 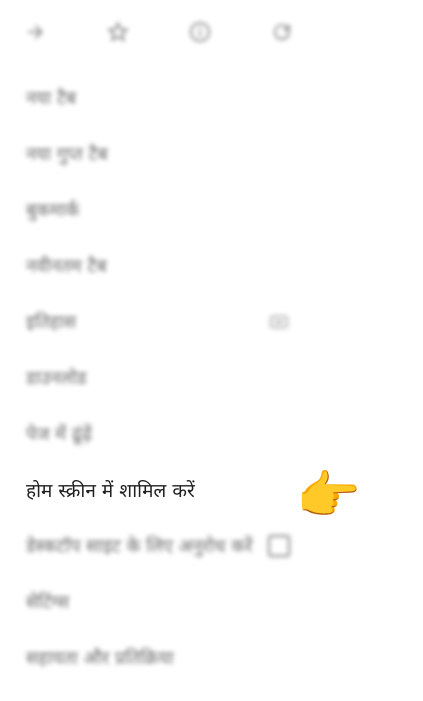 I want to click on menu-item-label: पेज में ढूंढ़ें, so click(x=59, y=434).